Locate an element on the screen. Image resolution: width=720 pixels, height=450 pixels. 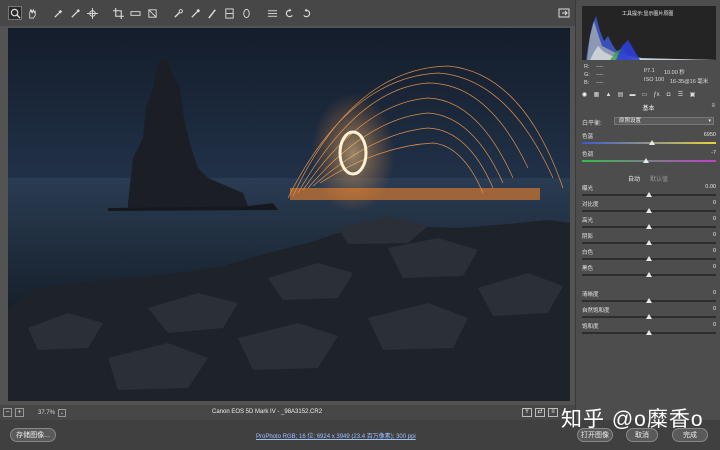
r-label: R: is located at coordinates (587, 67).